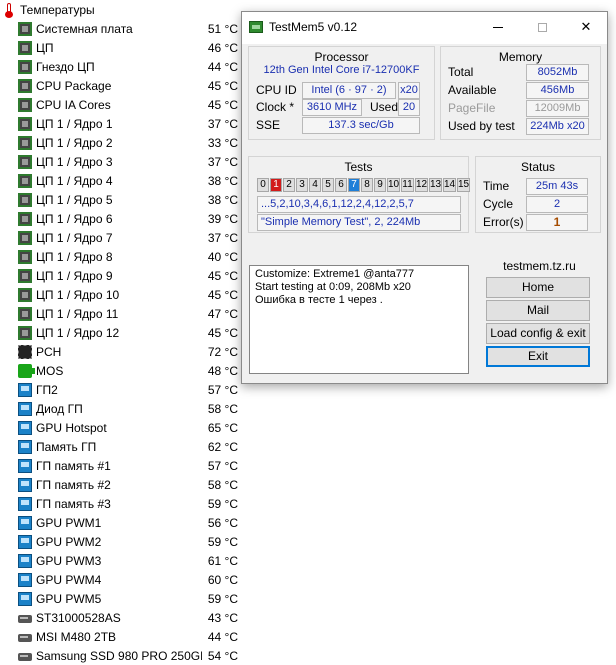 The width and height of the screenshot is (616, 665). I want to click on temperatures-group-header: Температуры, so click(48, 10).